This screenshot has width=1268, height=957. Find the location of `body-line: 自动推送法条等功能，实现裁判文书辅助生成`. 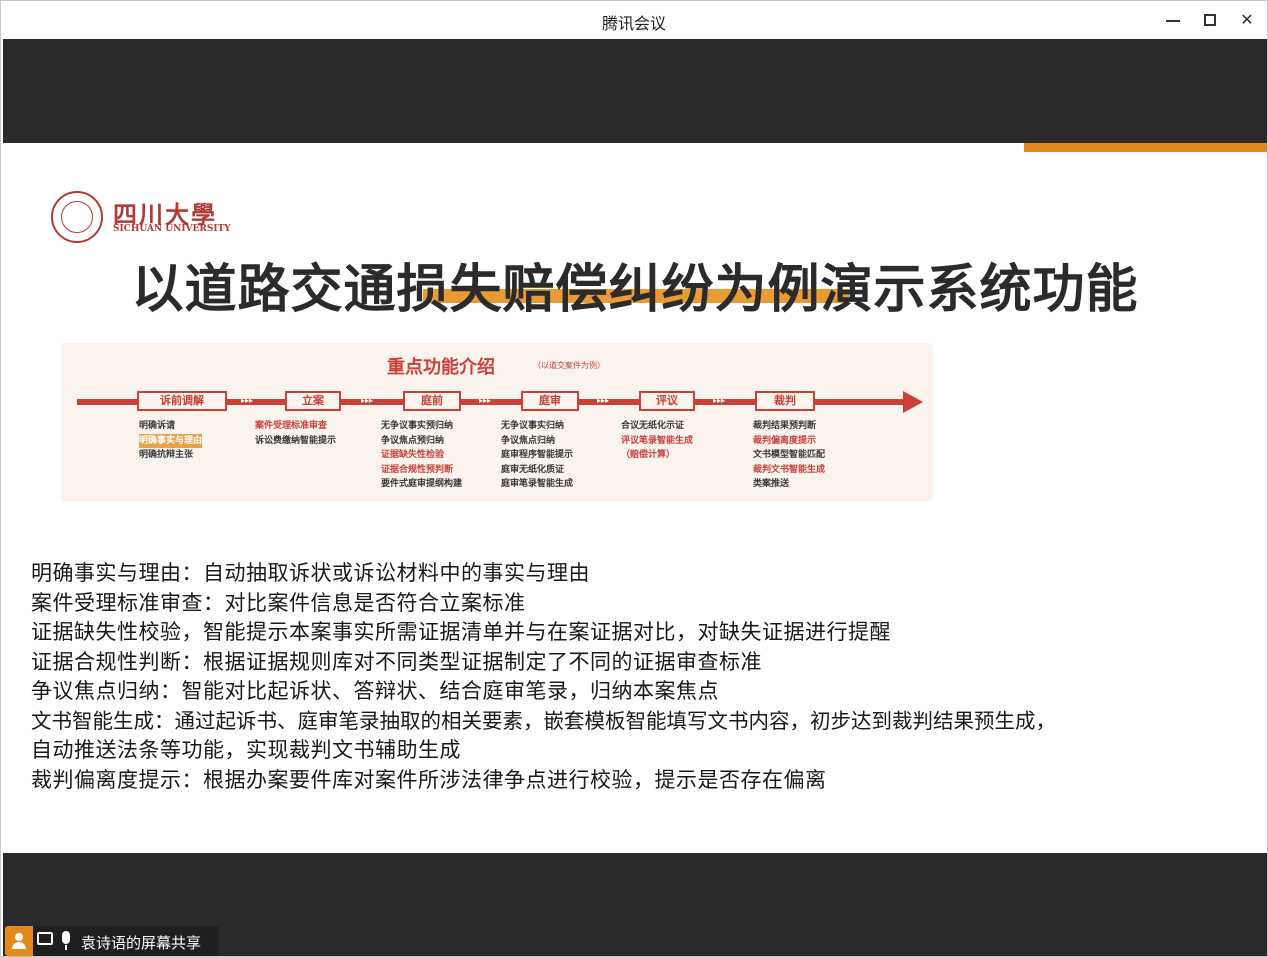

body-line: 自动推送法条等功能，实现裁判文书辅助生成 is located at coordinates (246, 750).